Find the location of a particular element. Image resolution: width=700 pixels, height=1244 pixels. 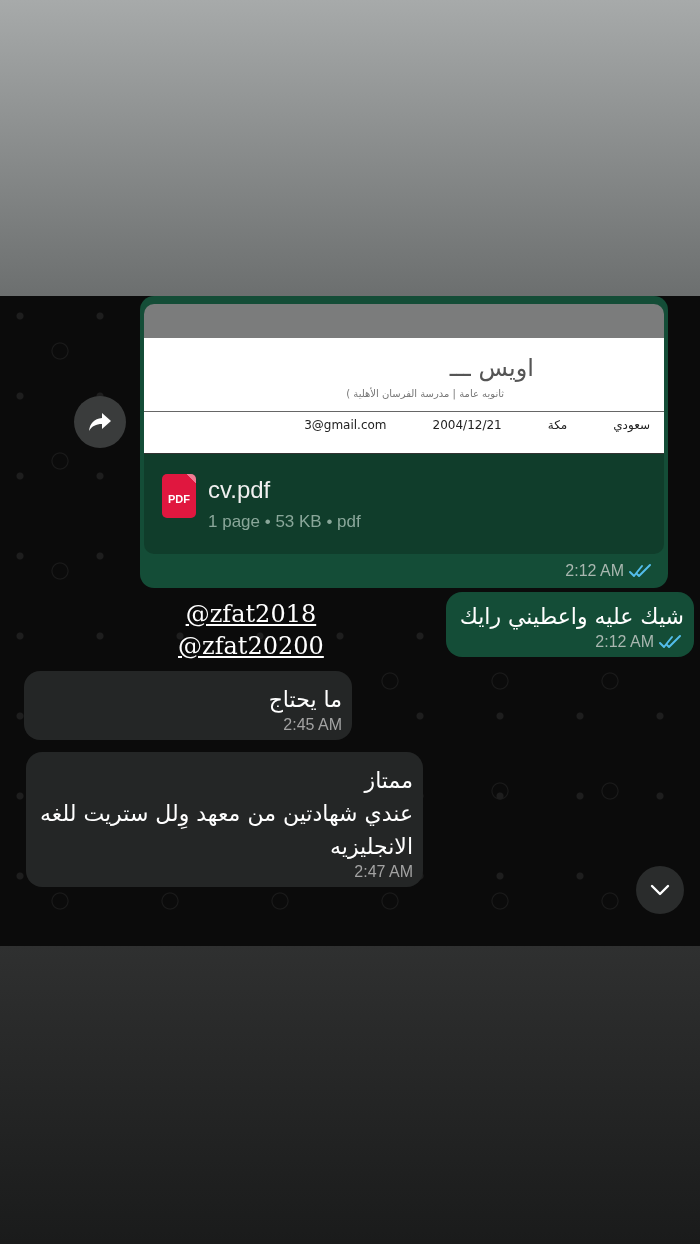

scroll-down-button is located at coordinates (660, 890).